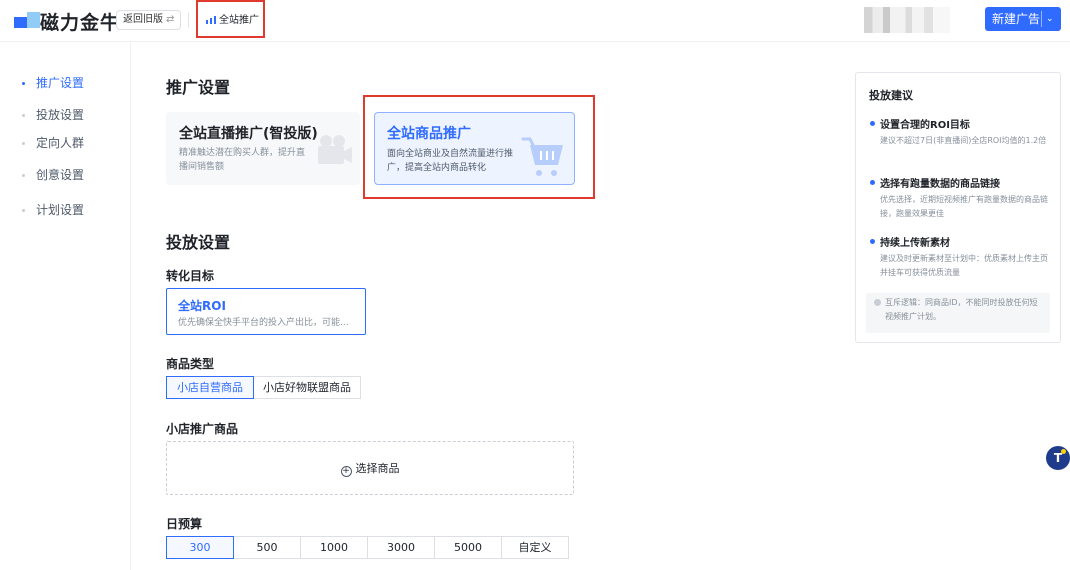  What do you see at coordinates (335, 149) in the screenshot?
I see `camera-icon` at bounding box center [335, 149].